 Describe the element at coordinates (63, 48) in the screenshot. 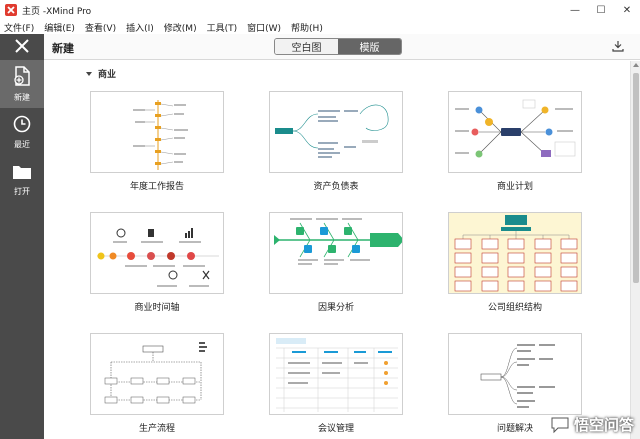

I see `page-title: 新建` at that location.